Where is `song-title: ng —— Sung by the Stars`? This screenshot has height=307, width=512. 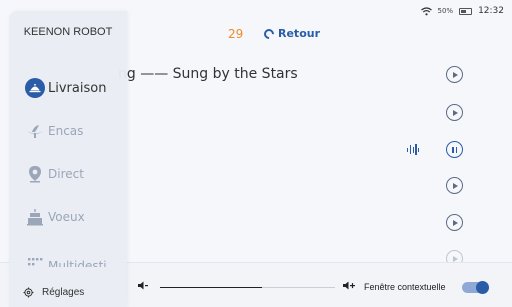
song-title: ng —— Sung by the Stars is located at coordinates (208, 74).